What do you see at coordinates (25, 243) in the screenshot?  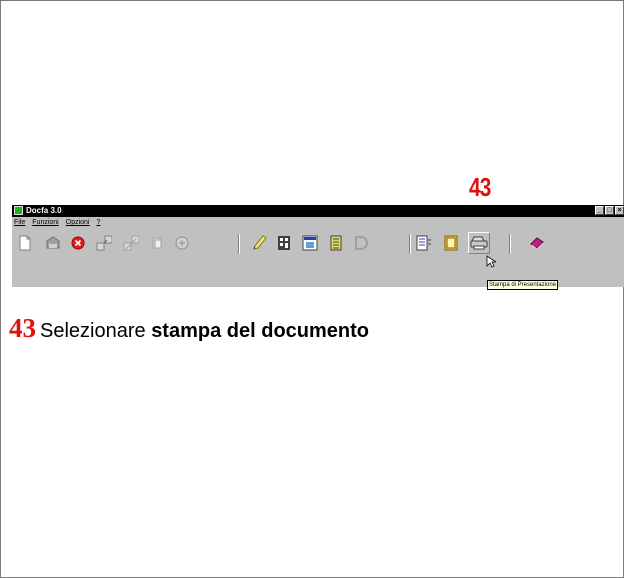 I see `new-document-icon` at bounding box center [25, 243].